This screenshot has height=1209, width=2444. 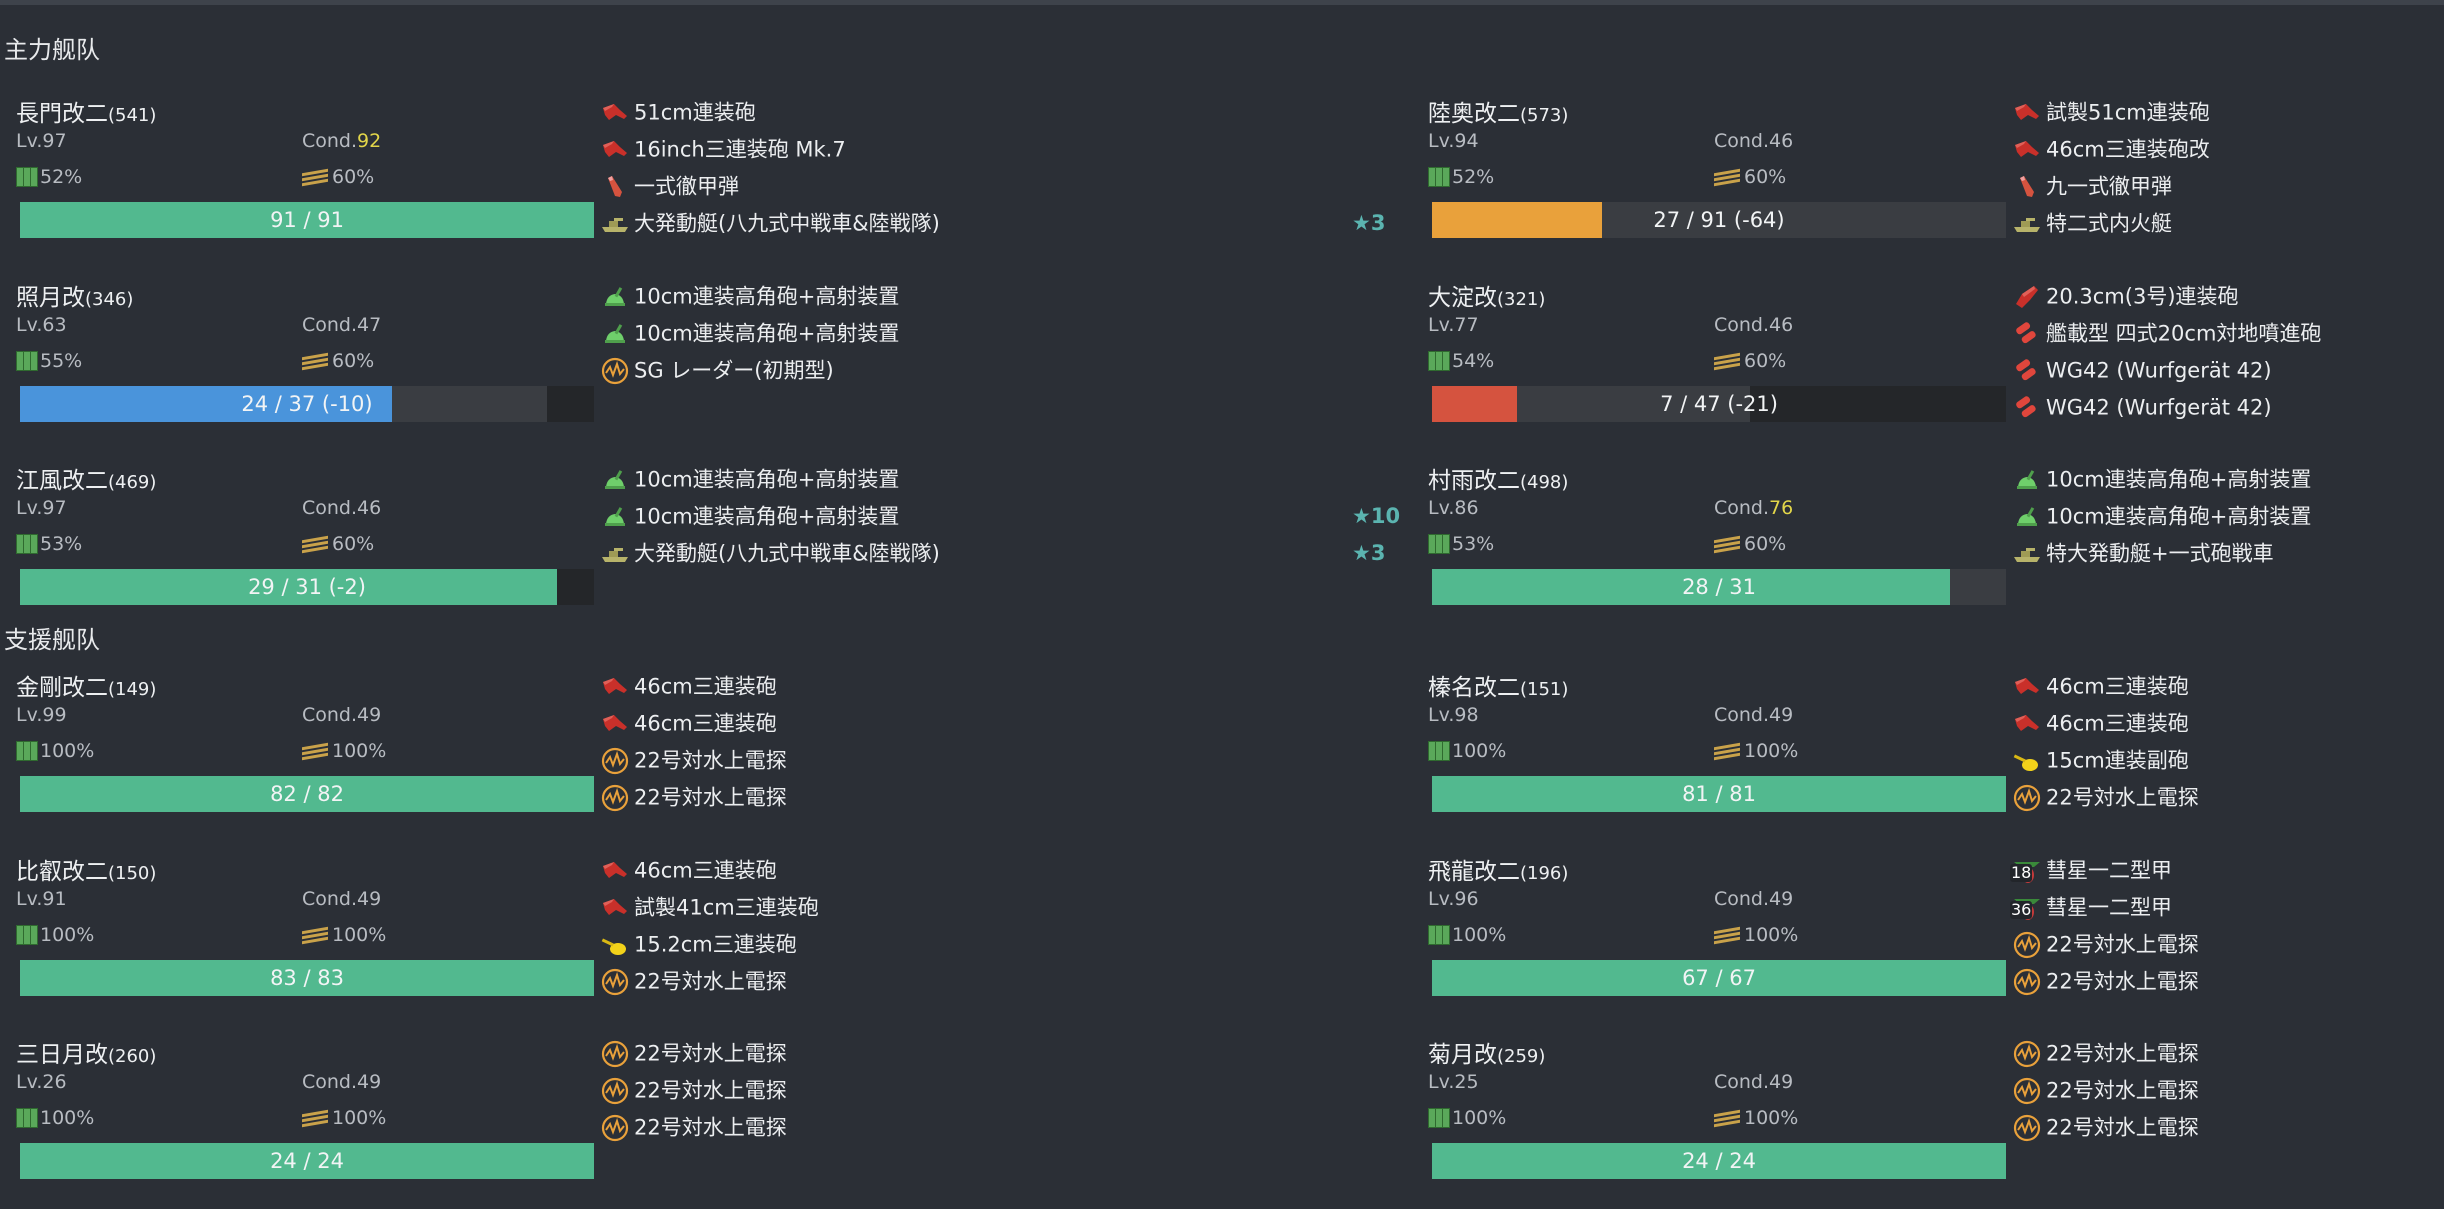 I want to click on section-title: 支援舰队, so click(x=52, y=640).